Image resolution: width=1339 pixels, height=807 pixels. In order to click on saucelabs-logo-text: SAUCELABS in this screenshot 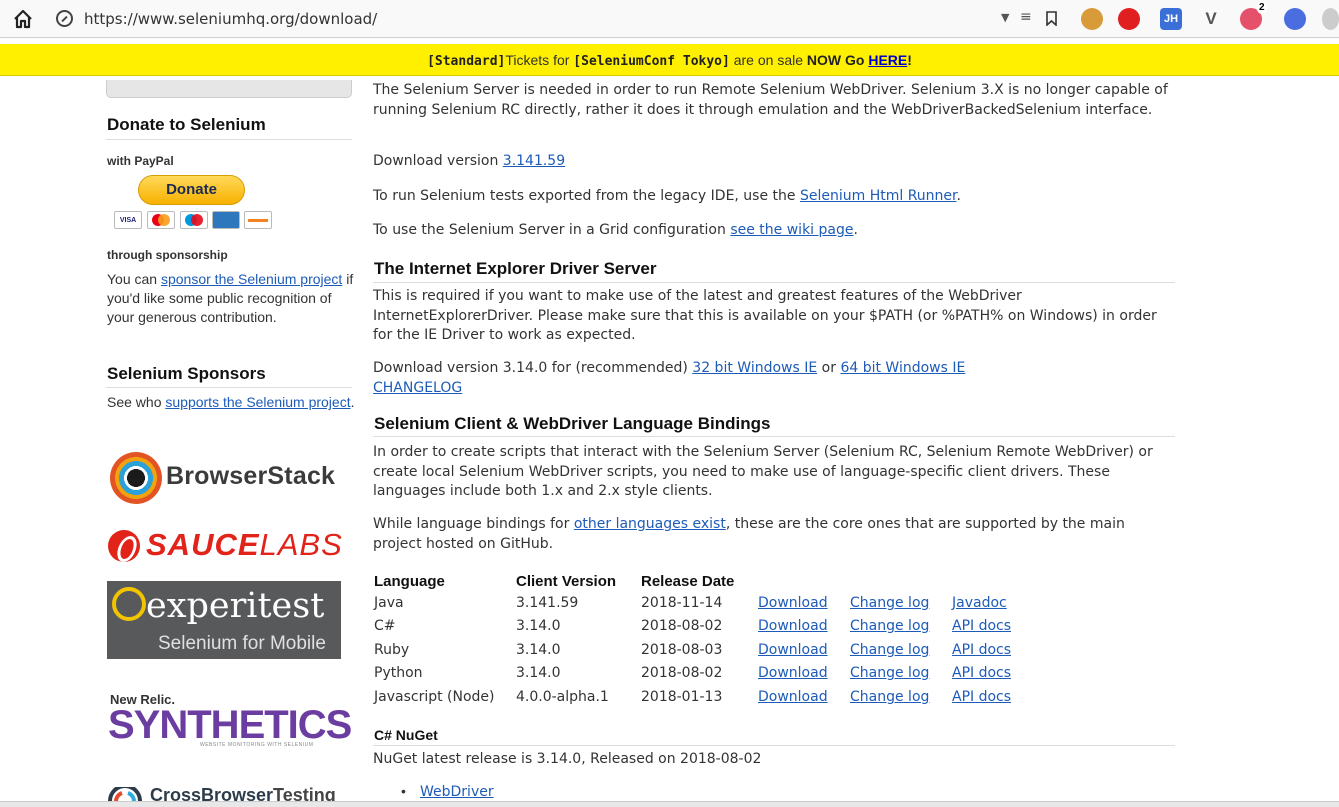, I will do `click(244, 545)`.